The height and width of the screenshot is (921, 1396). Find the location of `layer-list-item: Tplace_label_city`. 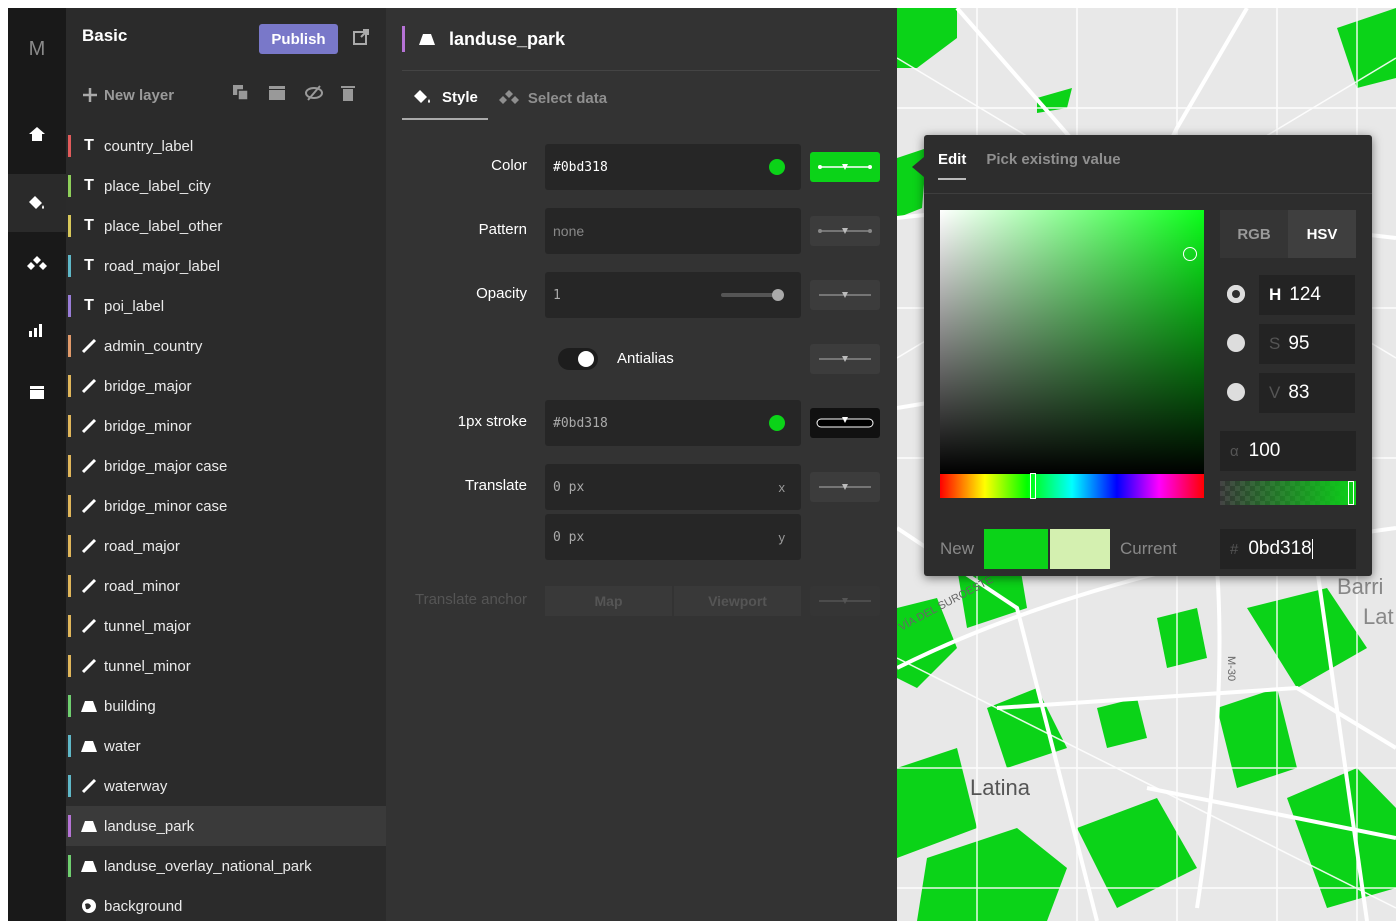

layer-list-item: Tplace_label_city is located at coordinates (226, 186).